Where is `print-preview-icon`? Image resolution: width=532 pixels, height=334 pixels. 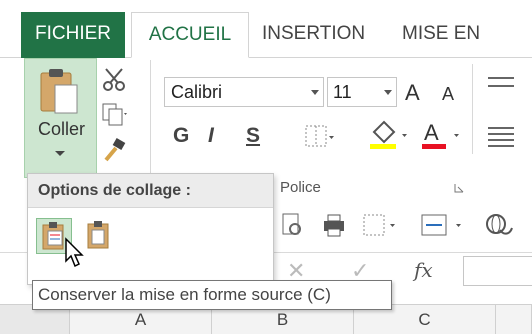
print-preview-icon is located at coordinates (293, 225).